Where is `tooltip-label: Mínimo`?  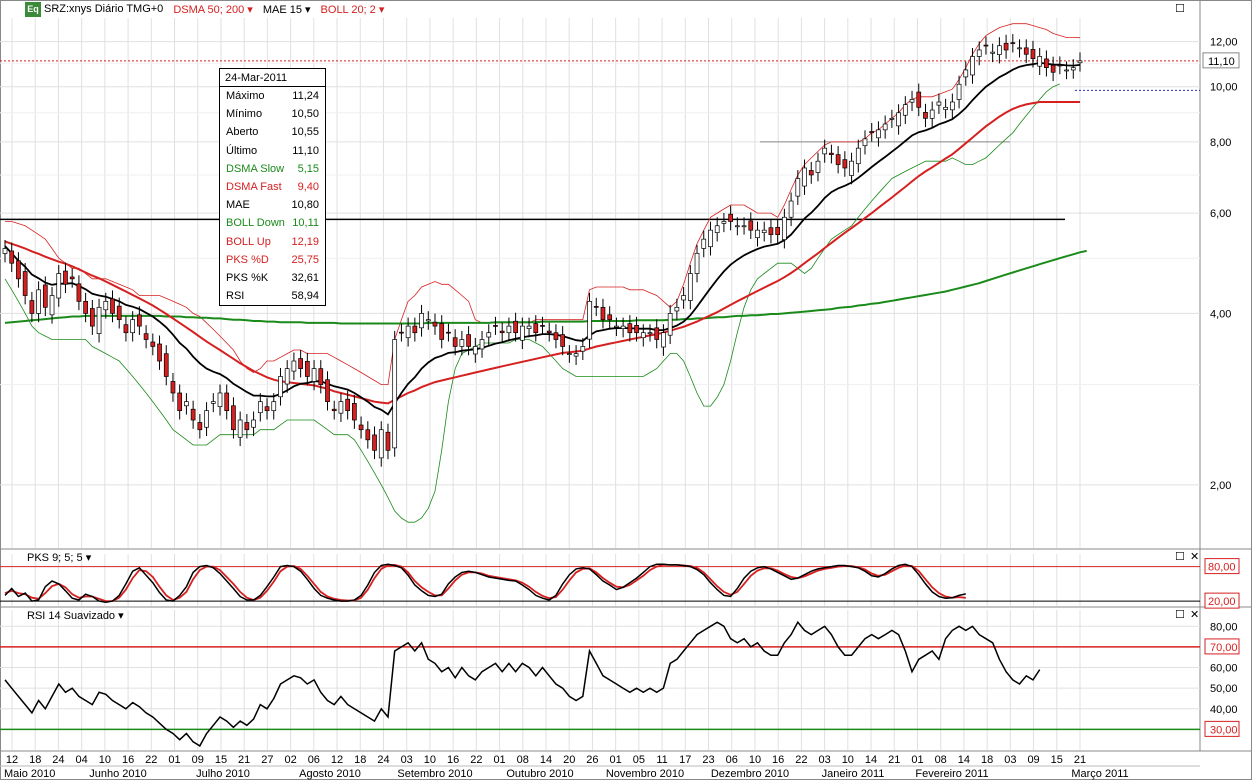
tooltip-label: Mínimo is located at coordinates (244, 114).